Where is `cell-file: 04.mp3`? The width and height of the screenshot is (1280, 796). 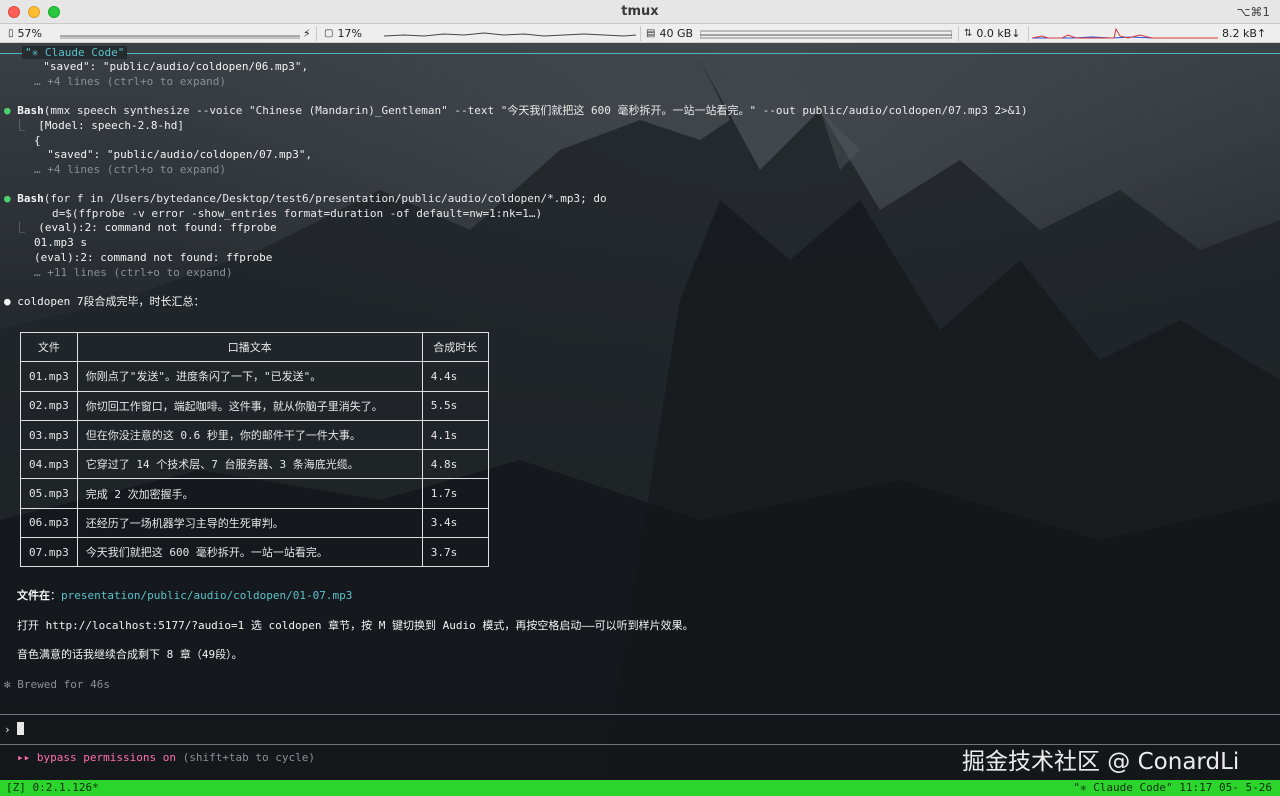 cell-file: 04.mp3 is located at coordinates (49, 464).